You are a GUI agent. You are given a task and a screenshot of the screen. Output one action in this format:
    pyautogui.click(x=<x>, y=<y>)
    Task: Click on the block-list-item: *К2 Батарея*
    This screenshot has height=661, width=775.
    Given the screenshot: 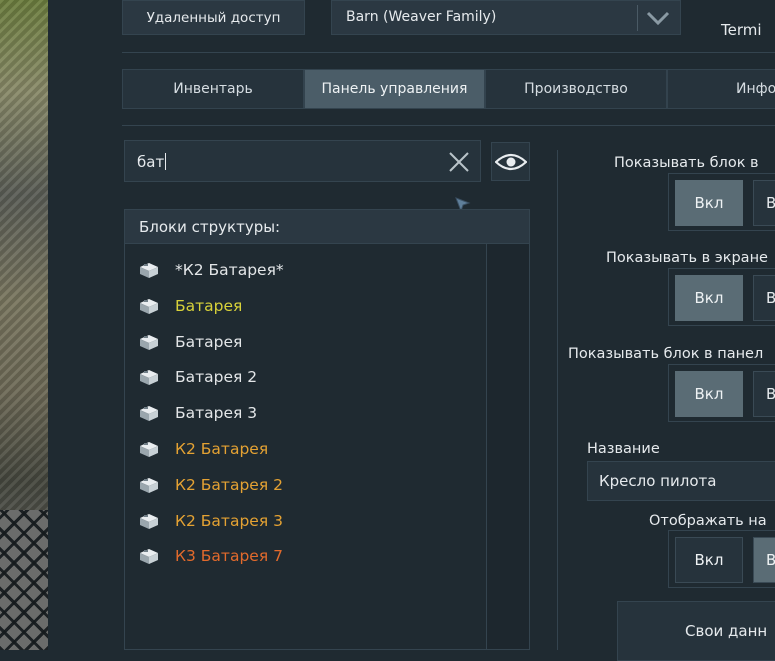 What is the action you would take?
    pyautogui.click(x=210, y=270)
    